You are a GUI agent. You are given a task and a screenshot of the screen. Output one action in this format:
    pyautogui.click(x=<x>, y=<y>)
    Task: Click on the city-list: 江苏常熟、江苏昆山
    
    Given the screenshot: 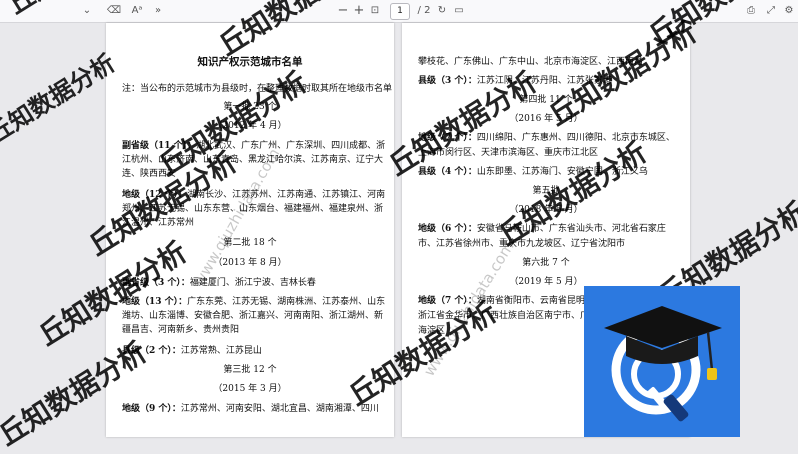 What is the action you would take?
    pyautogui.click(x=221, y=351)
    